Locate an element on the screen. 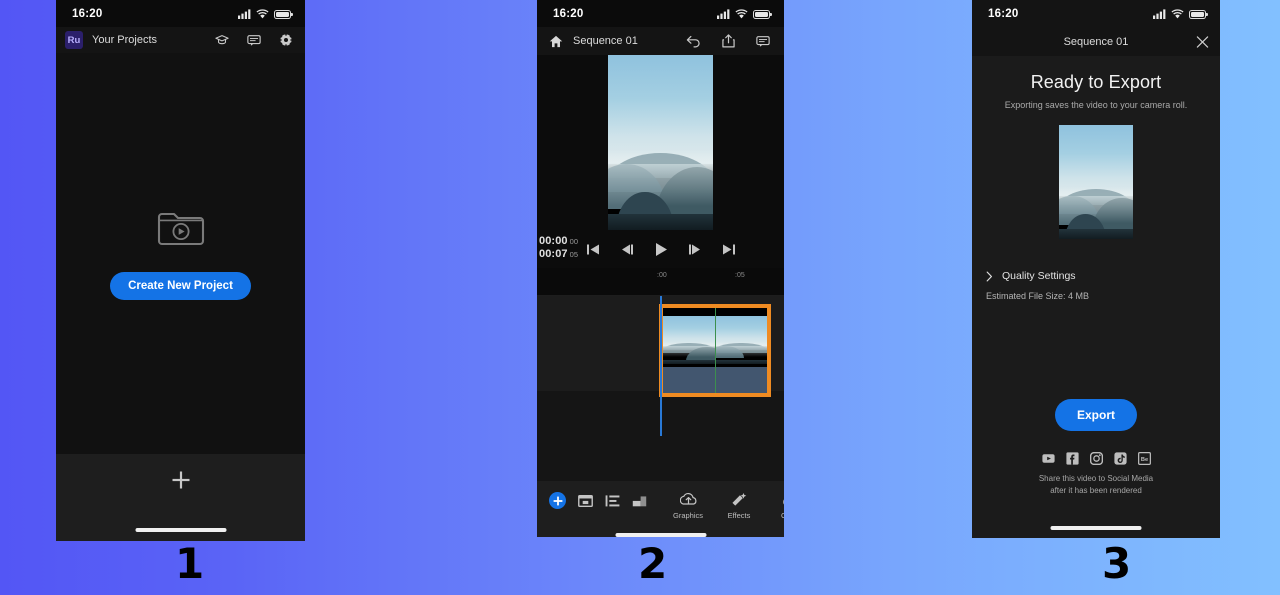  quality-settings-row: Quality Settings is located at coordinates (1103, 276).